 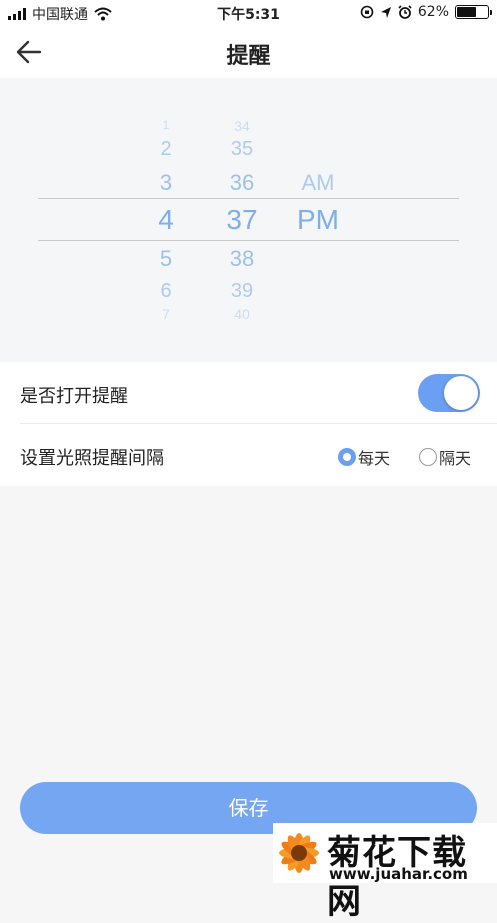 I want to click on interval-label: 设置光照提醒间隔, so click(x=92, y=458).